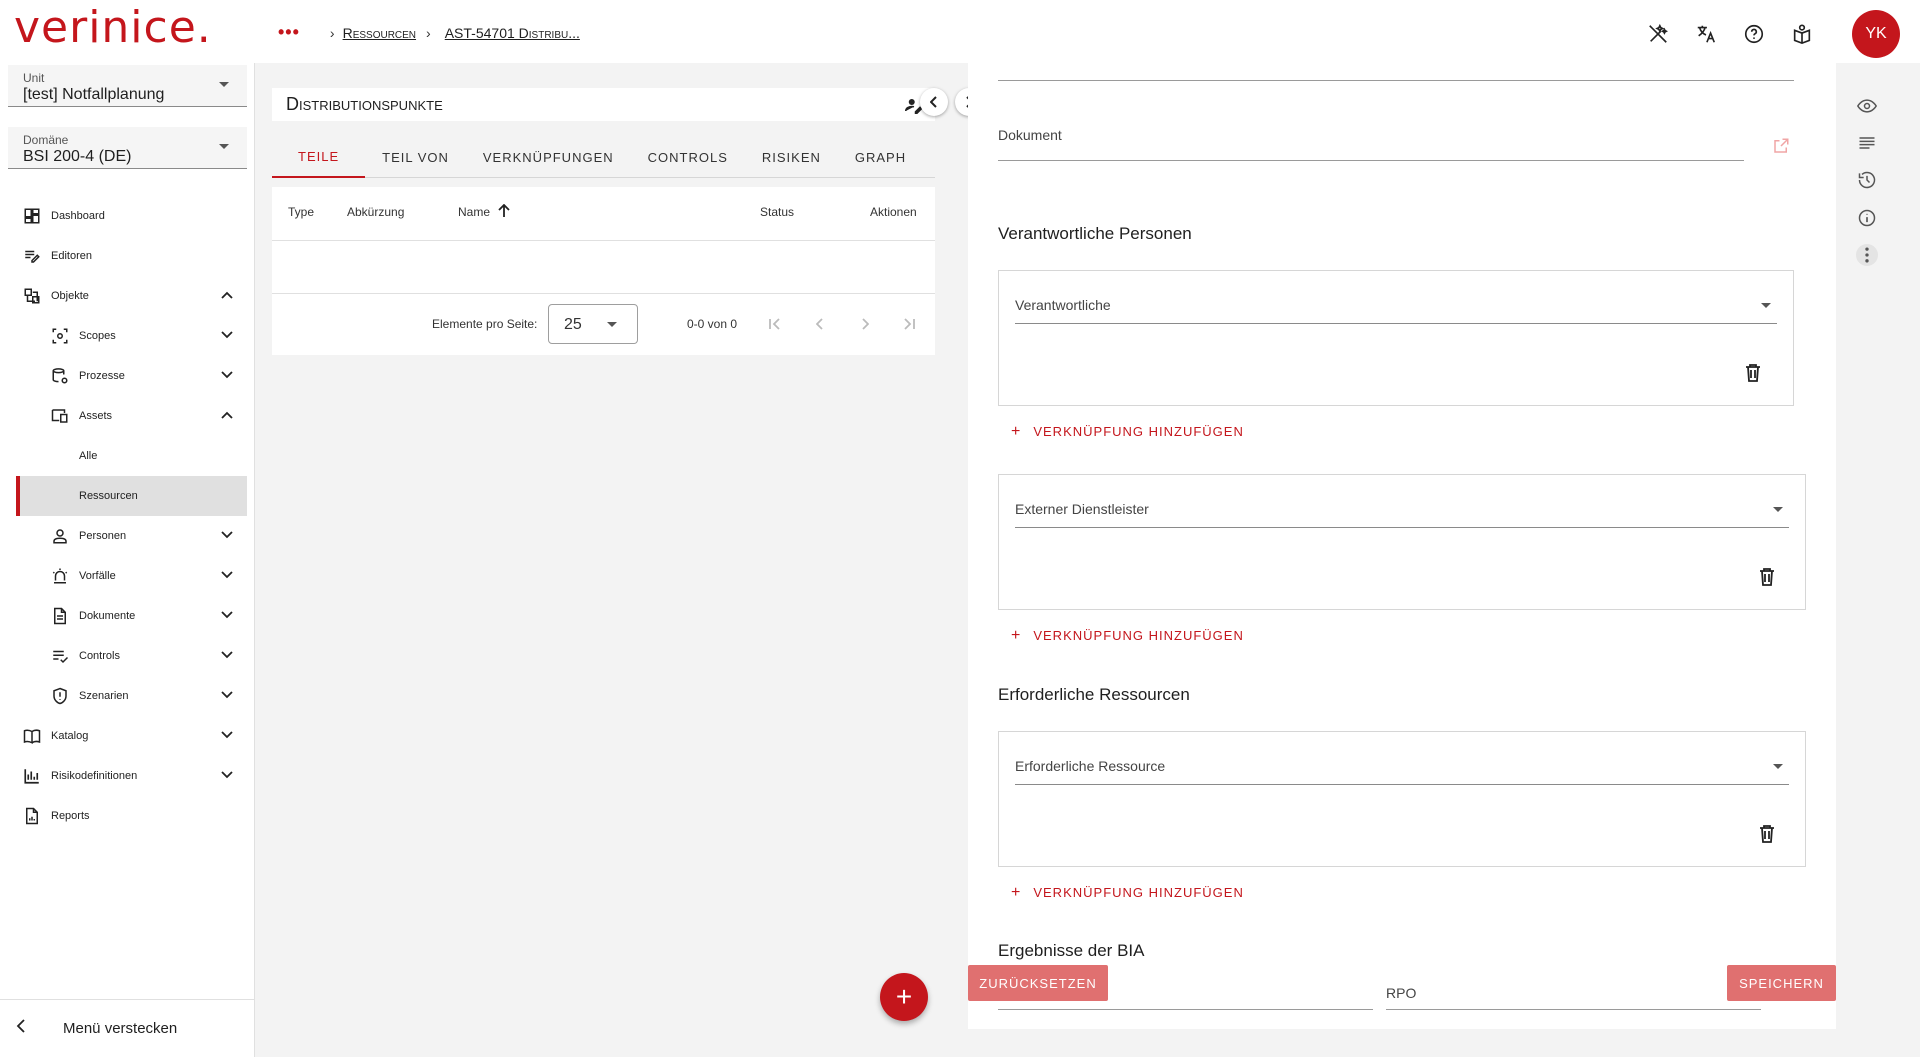  Describe the element at coordinates (127, 336) in the screenshot. I see `sidebar-item-scopes: Scopes` at that location.